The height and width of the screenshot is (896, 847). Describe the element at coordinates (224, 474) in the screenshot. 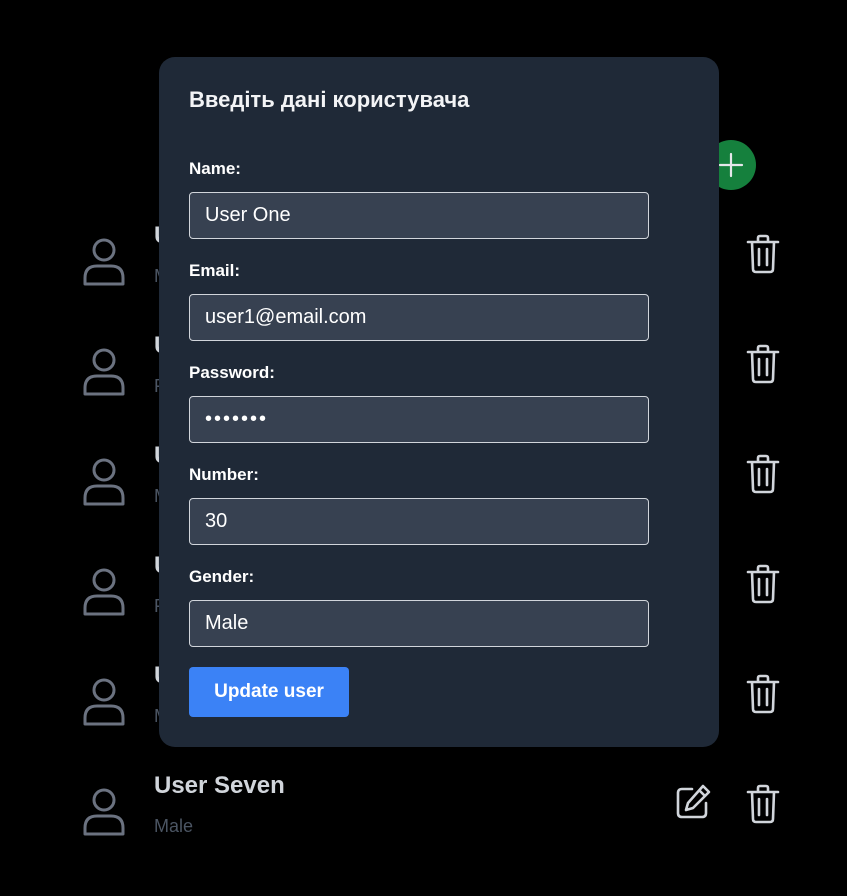

I see `number-label: Number:` at that location.